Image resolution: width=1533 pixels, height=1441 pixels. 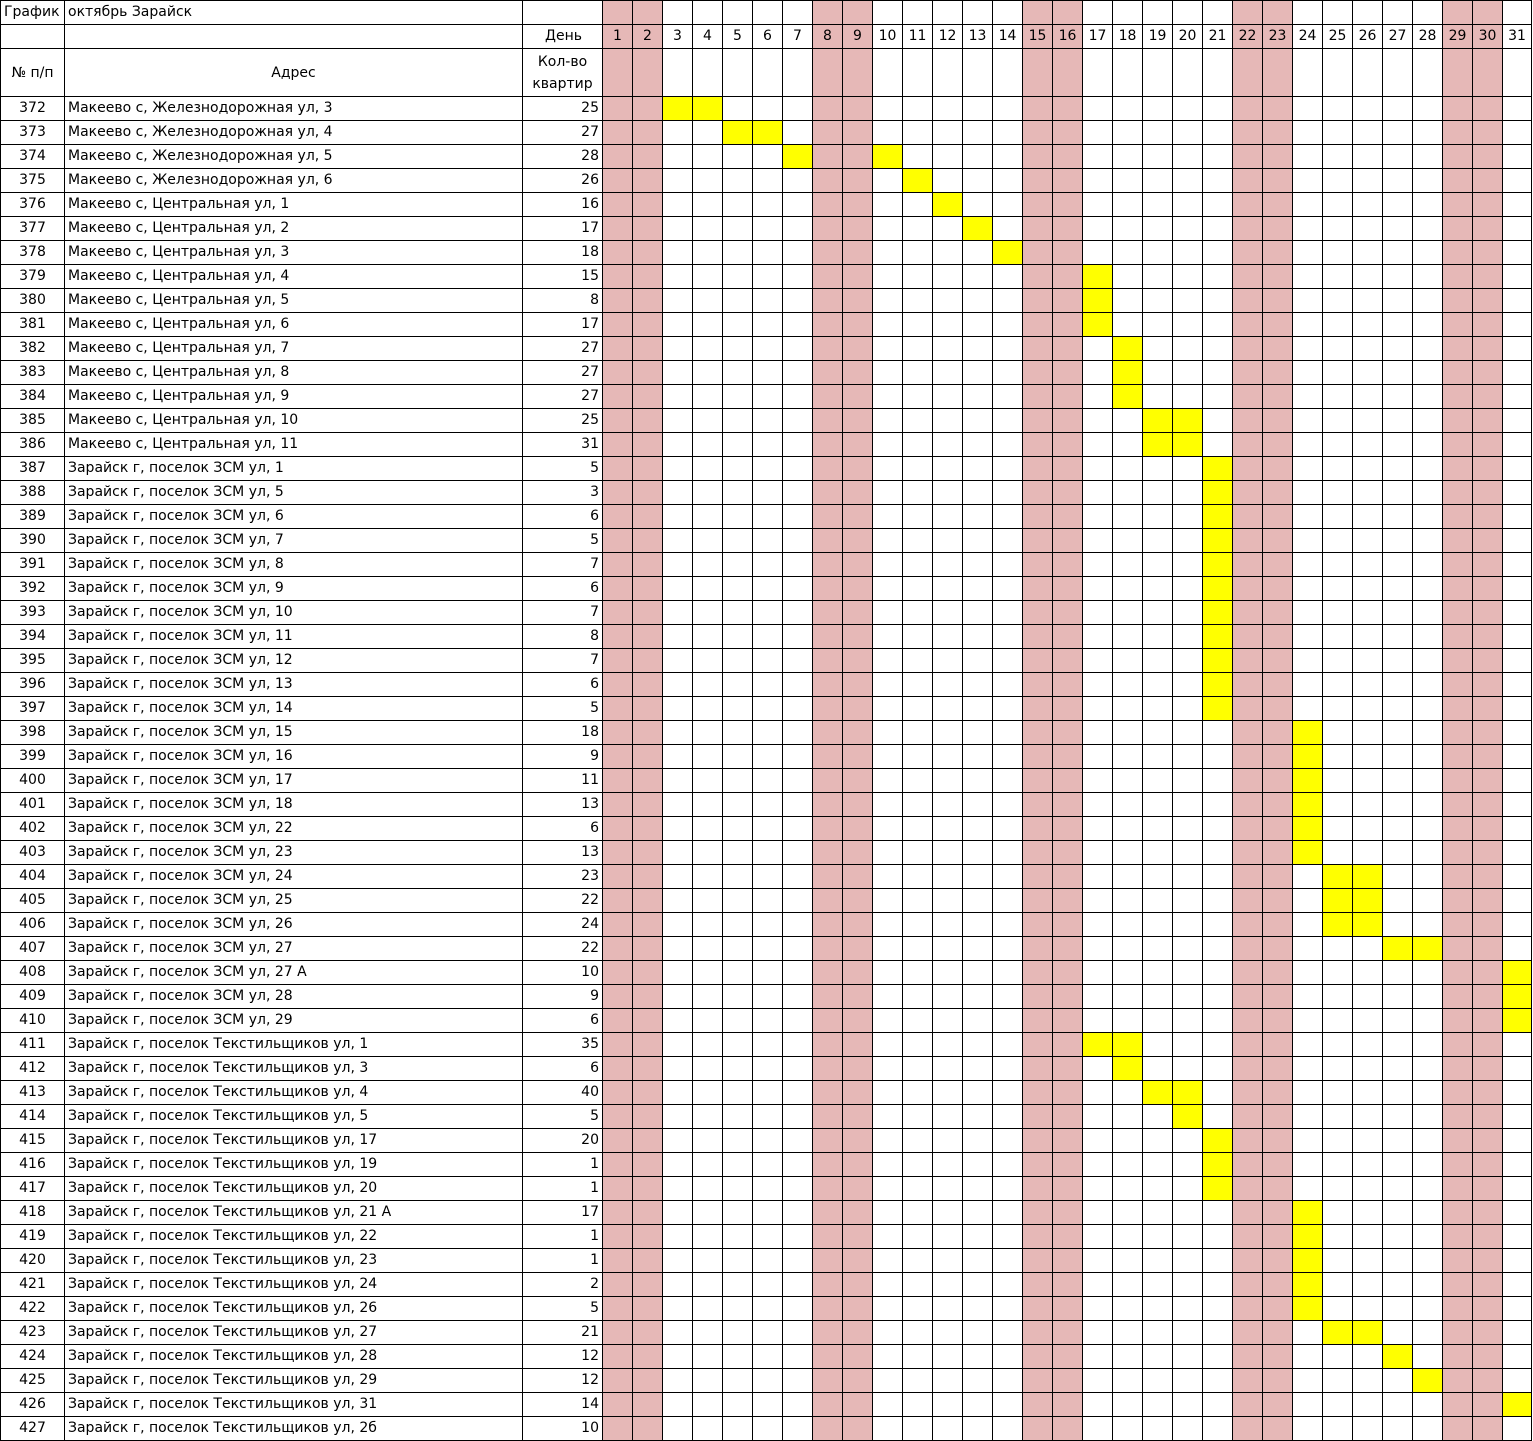 I want to click on address-cell: Зарайск г, поселок ЗСМ ул, 9, so click(x=293, y=588).